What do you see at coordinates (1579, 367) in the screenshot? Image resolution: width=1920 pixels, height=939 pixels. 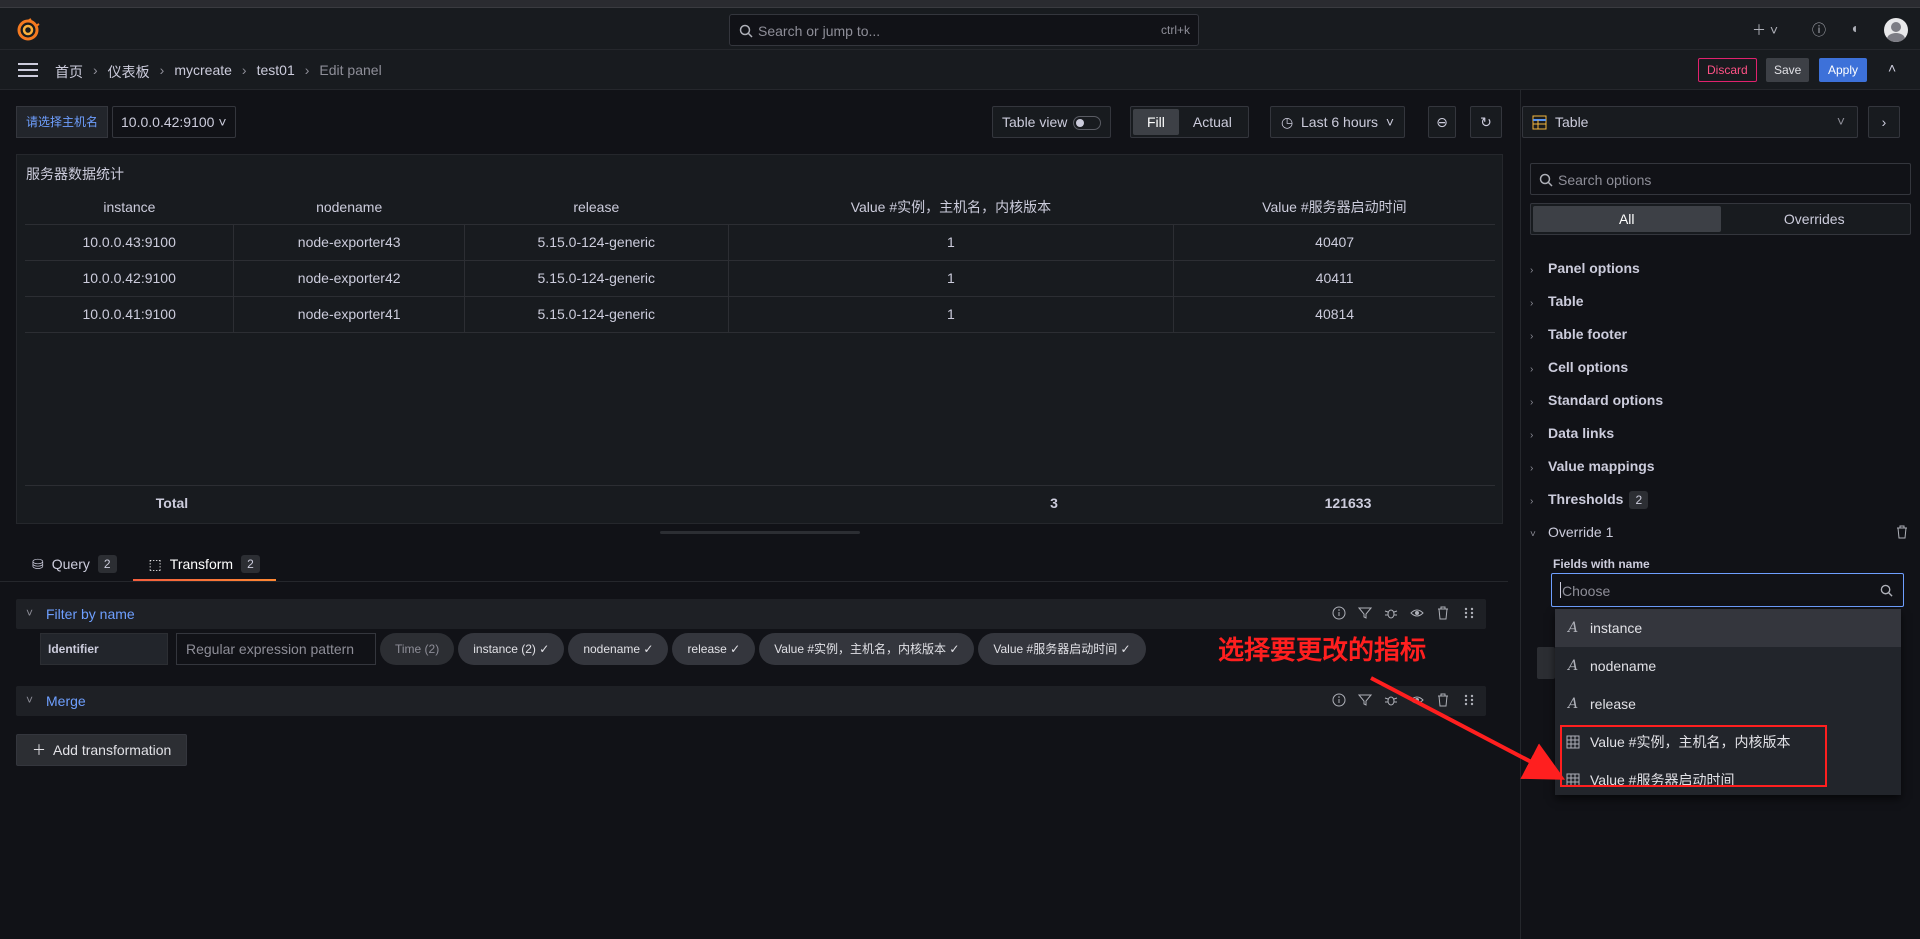 I see `section-cell-options: › Cell options` at bounding box center [1579, 367].